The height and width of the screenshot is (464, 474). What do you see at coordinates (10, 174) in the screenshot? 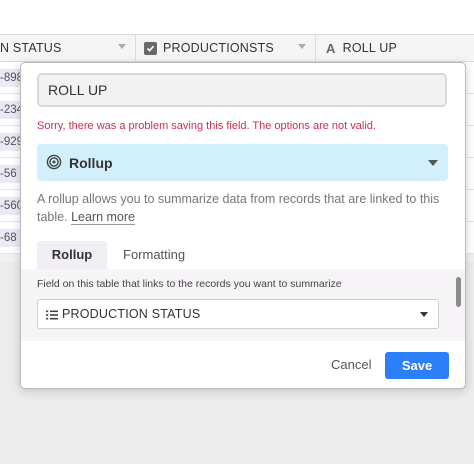
I see `record-chip: -56` at bounding box center [10, 174].